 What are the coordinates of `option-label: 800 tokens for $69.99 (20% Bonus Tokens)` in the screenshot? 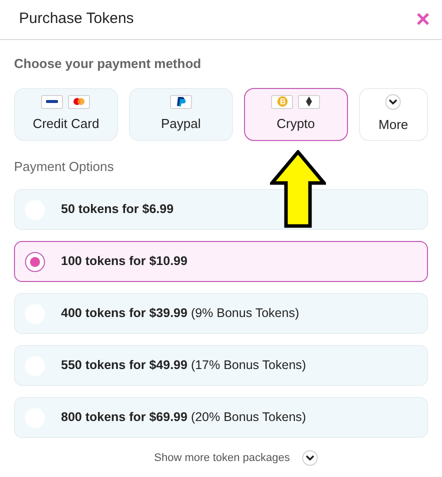 It's located at (183, 417).